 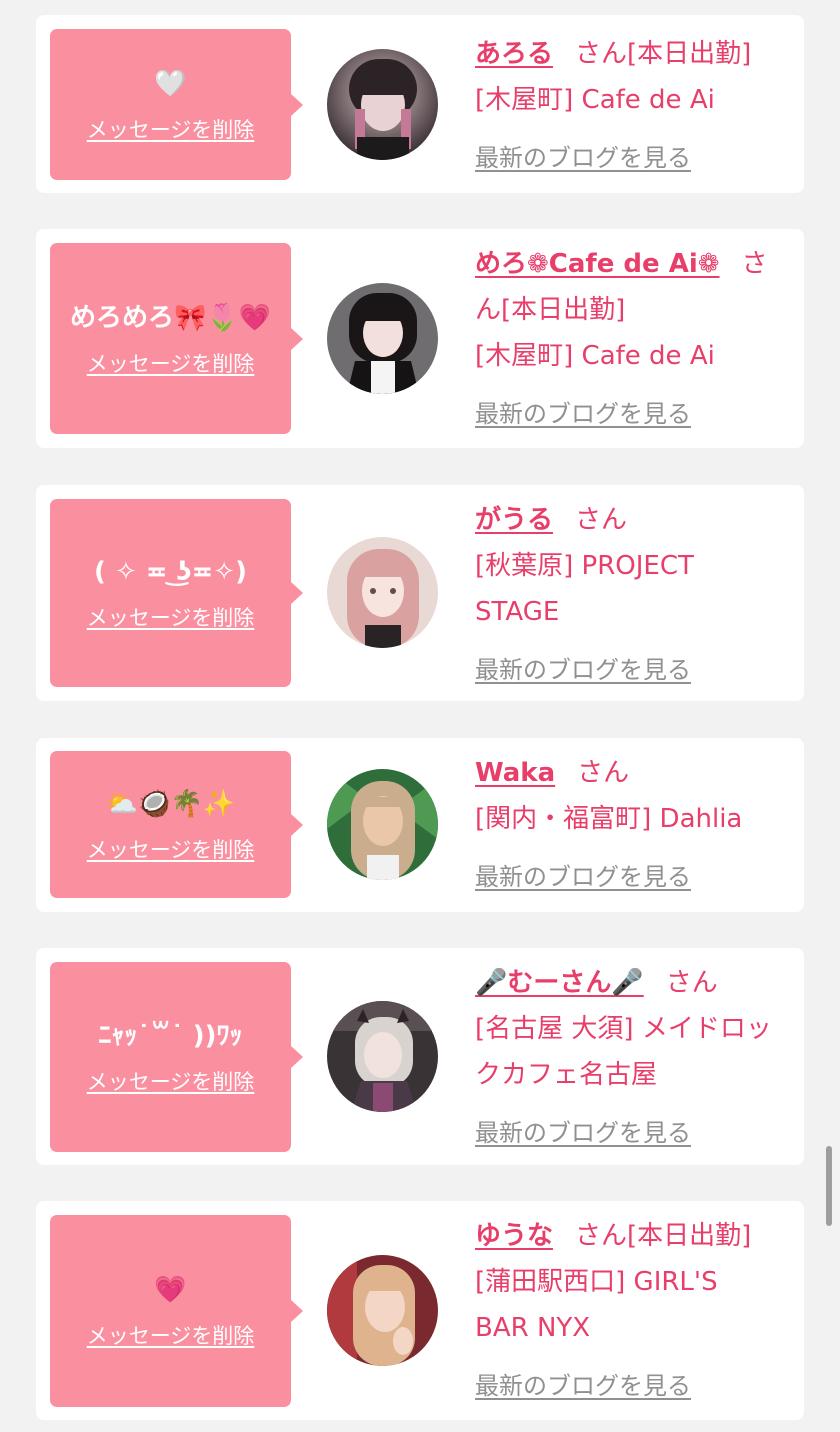 I want to click on name-line: Waka さん, so click(x=631, y=773).